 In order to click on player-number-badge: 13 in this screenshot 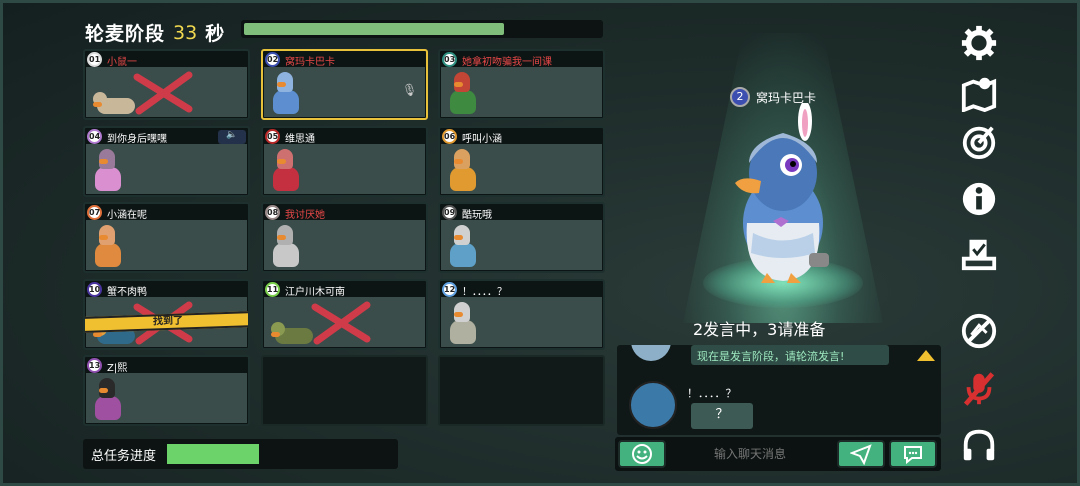, I will do `click(94, 365)`.